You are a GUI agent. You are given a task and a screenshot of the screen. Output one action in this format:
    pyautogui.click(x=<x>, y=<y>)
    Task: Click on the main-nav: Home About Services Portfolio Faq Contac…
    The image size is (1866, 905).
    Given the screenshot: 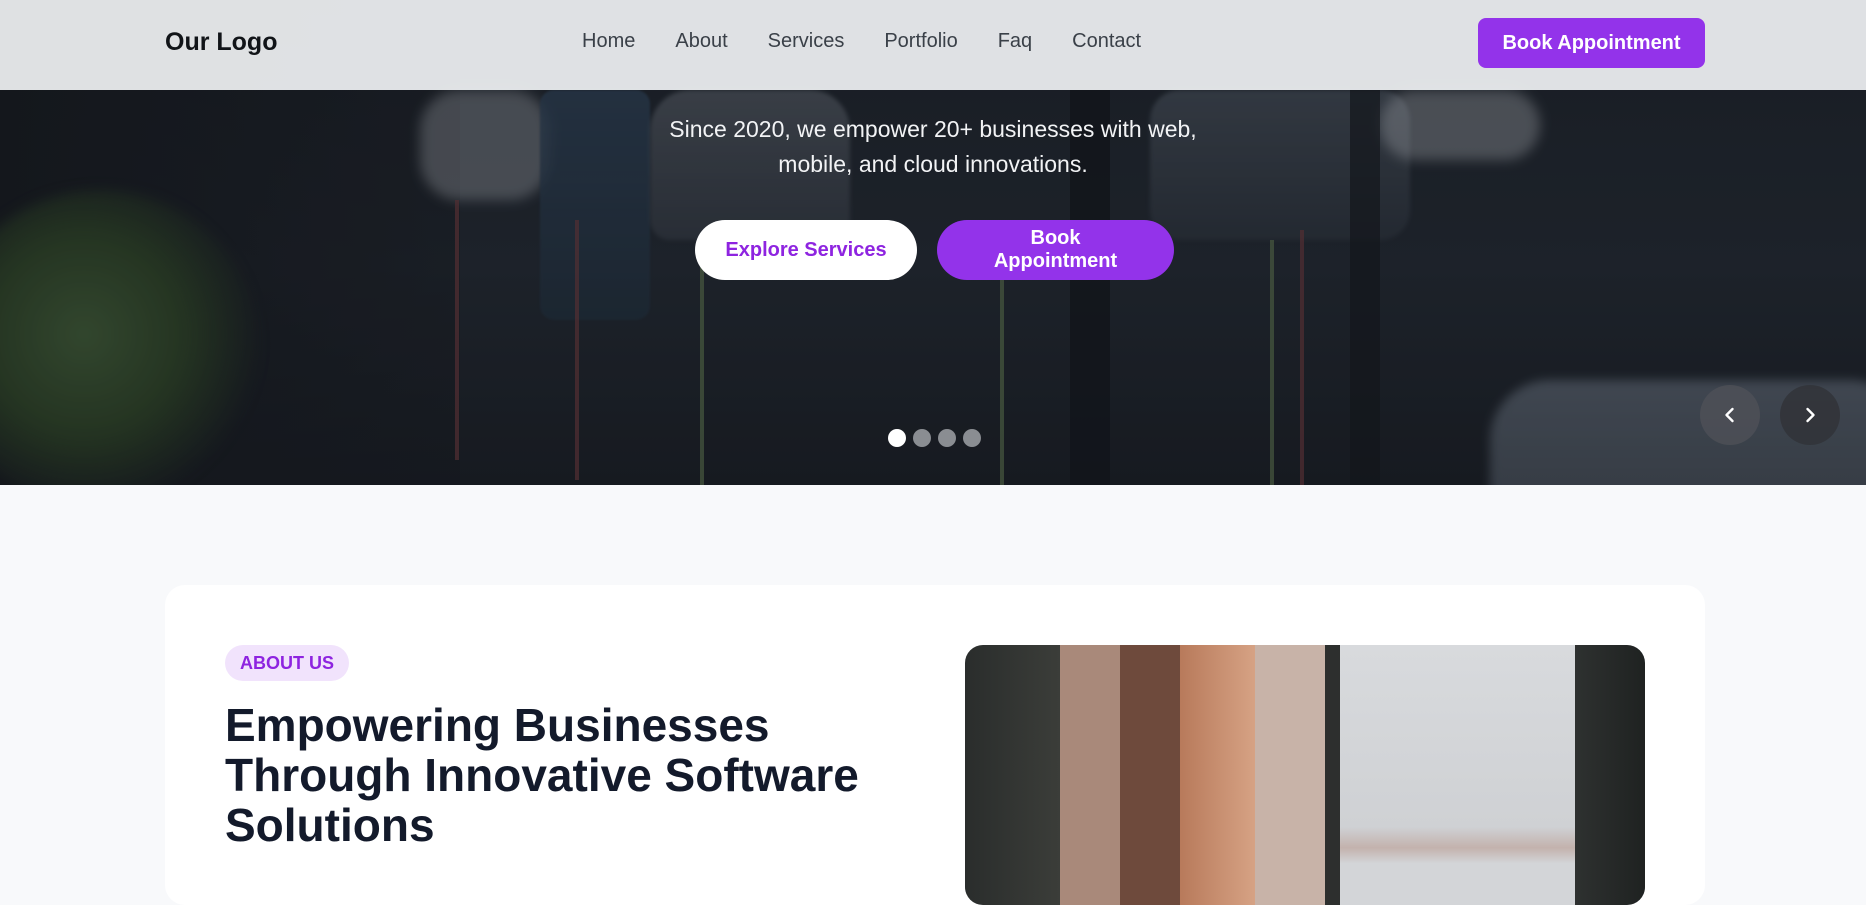 What is the action you would take?
    pyautogui.click(x=861, y=41)
    